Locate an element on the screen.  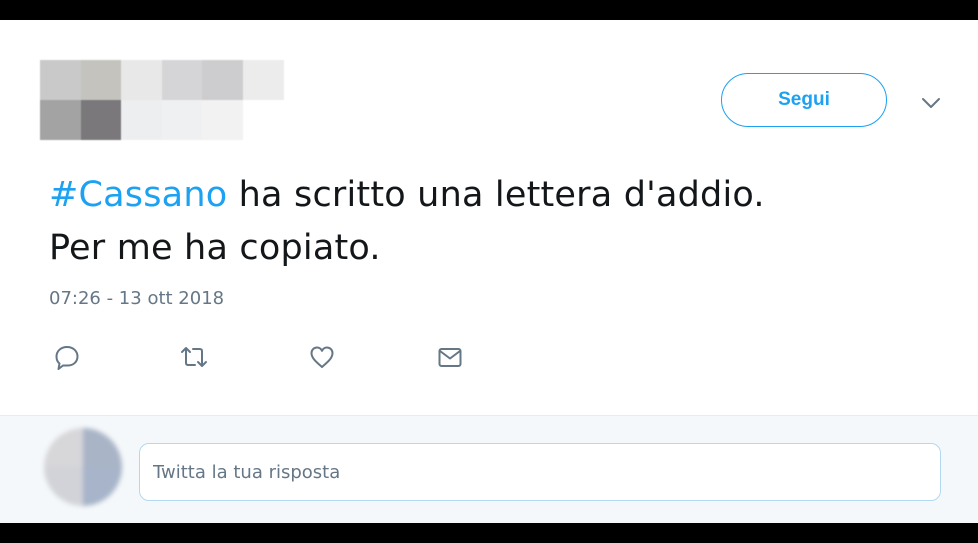
tweet-text-line-1: #Cassano ha scritto una lettera d'addio. is located at coordinates (489, 195).